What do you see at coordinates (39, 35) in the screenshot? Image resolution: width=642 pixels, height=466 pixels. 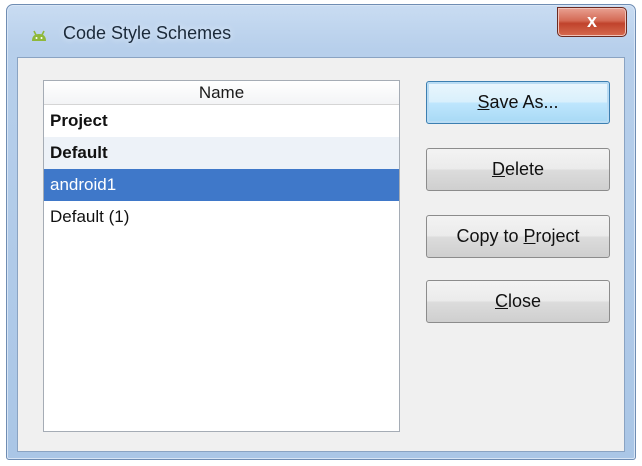 I see `android-icon` at bounding box center [39, 35].